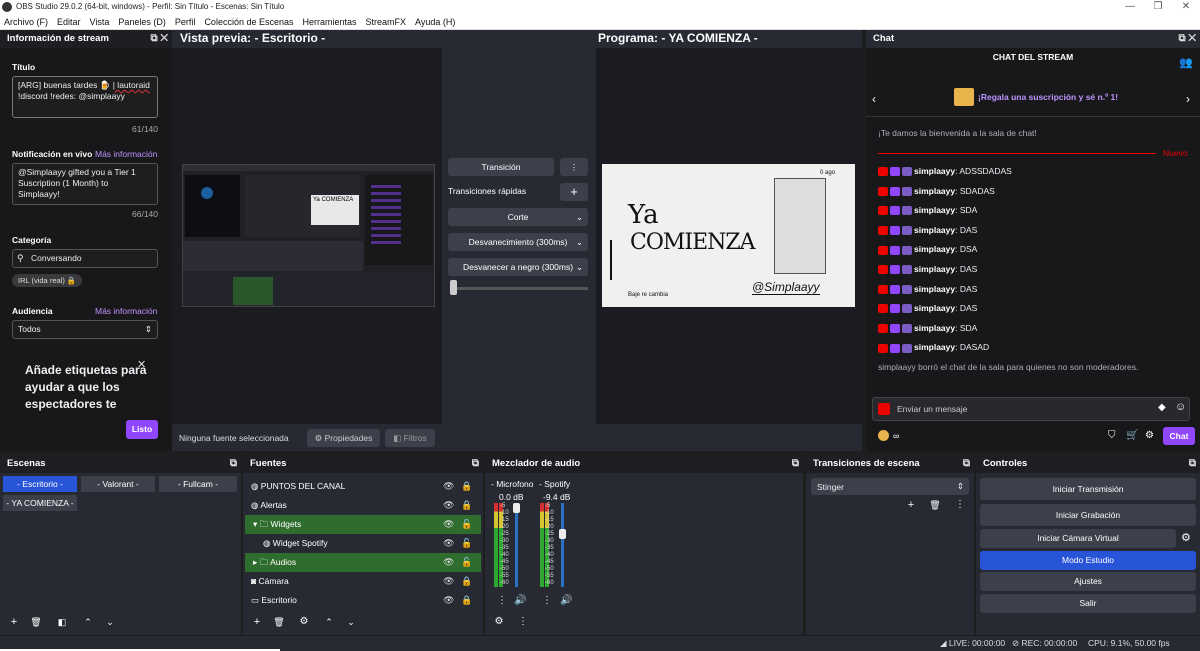 This screenshot has width=1200, height=651. Describe the element at coordinates (1078, 538) in the screenshot. I see `start-virtual-cam-button: Iniciar Cámara Virtual` at that location.